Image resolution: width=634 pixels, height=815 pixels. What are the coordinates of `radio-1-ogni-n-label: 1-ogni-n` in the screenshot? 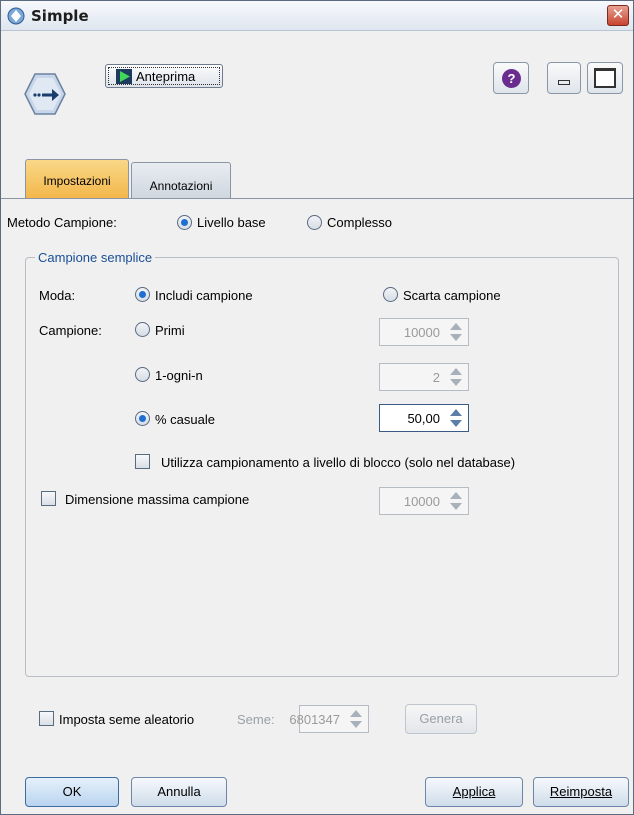 It's located at (179, 375).